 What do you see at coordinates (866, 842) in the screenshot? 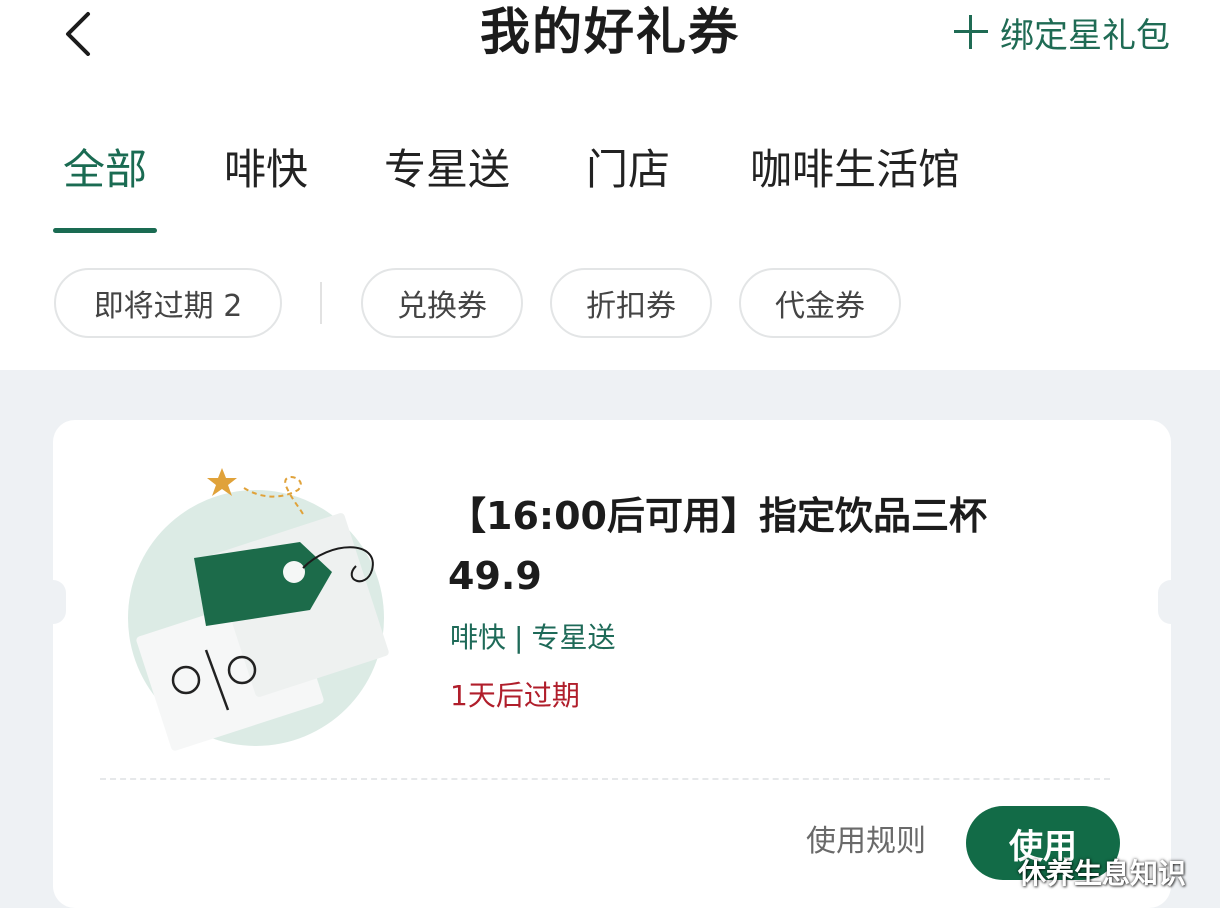
I see `usage-rules-link: 使用规则` at bounding box center [866, 842].